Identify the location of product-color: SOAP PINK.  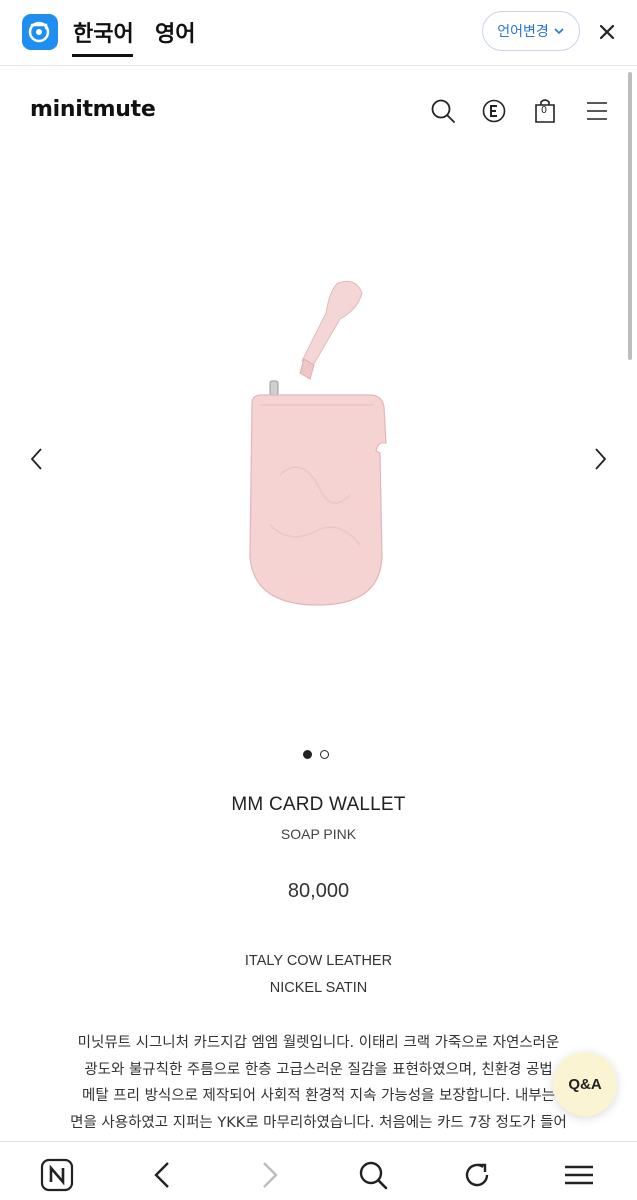
(318, 834).